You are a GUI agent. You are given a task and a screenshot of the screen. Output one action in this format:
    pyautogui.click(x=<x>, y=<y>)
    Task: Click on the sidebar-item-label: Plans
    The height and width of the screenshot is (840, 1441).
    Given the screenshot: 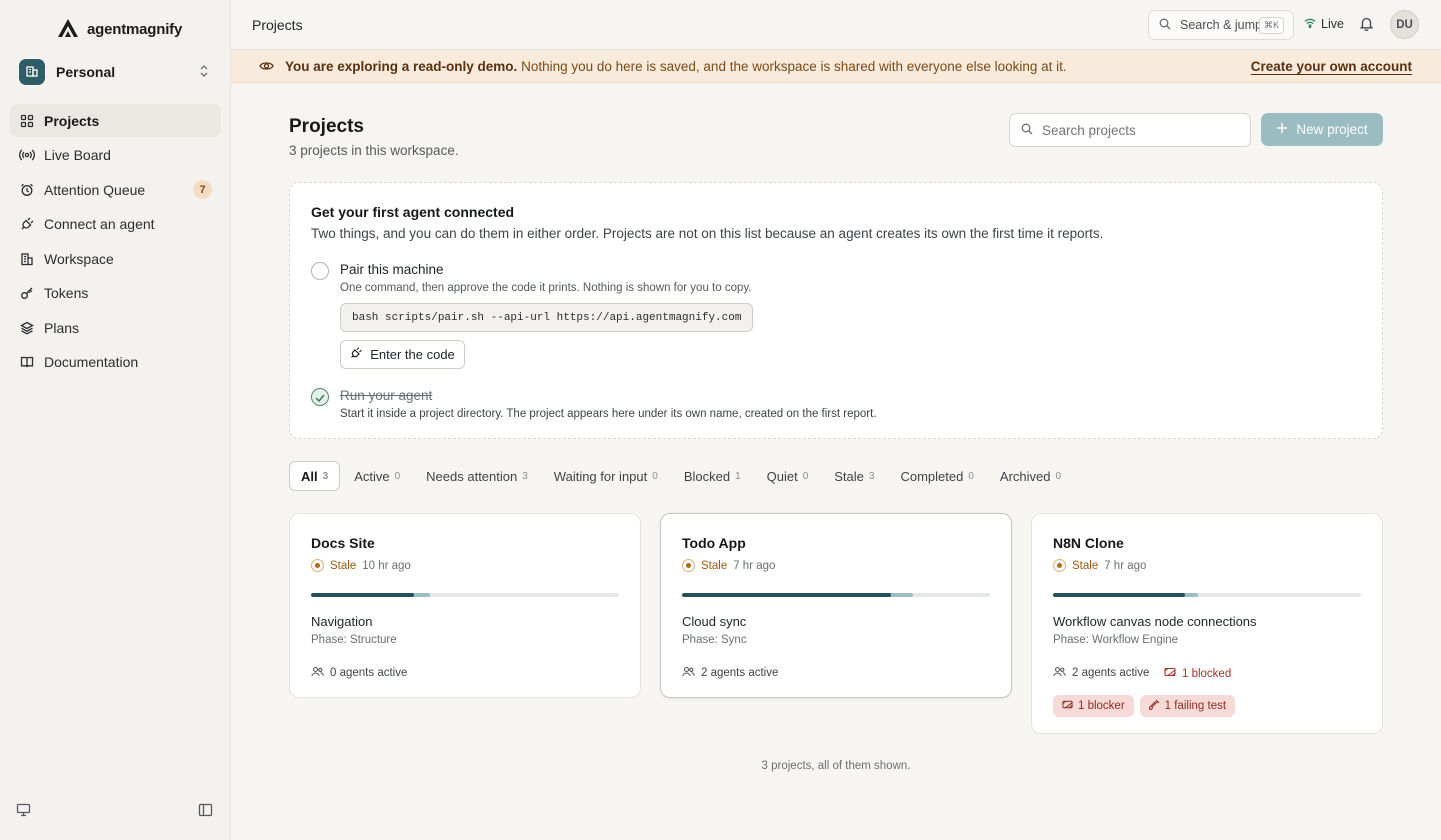 What is the action you would take?
    pyautogui.click(x=62, y=327)
    